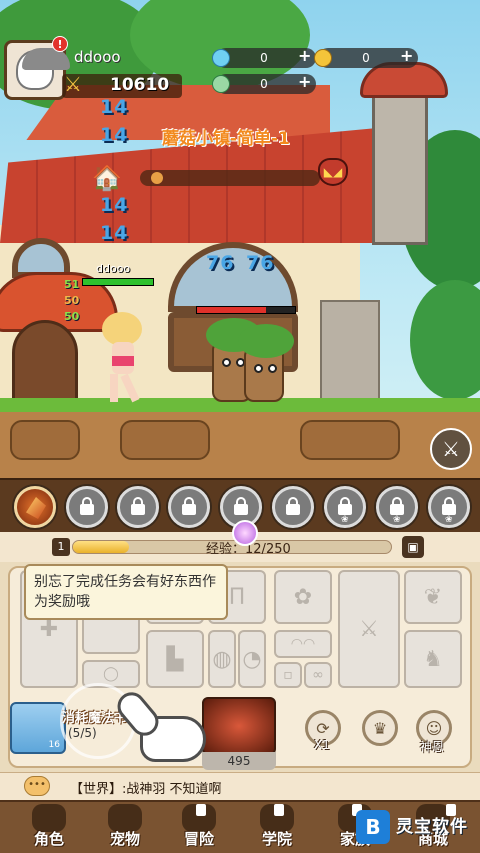  I want to click on crown-button: ♛, so click(380, 728).